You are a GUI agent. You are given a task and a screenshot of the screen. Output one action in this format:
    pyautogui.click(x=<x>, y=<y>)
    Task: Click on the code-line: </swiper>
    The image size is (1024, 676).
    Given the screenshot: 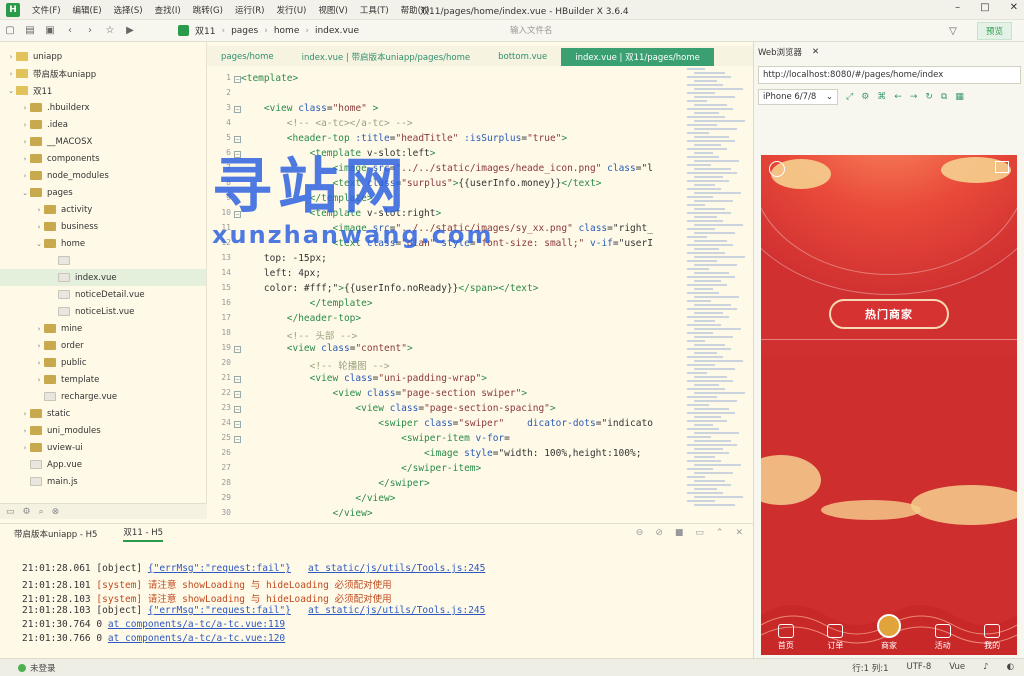 What is the action you would take?
    pyautogui.click(x=335, y=485)
    